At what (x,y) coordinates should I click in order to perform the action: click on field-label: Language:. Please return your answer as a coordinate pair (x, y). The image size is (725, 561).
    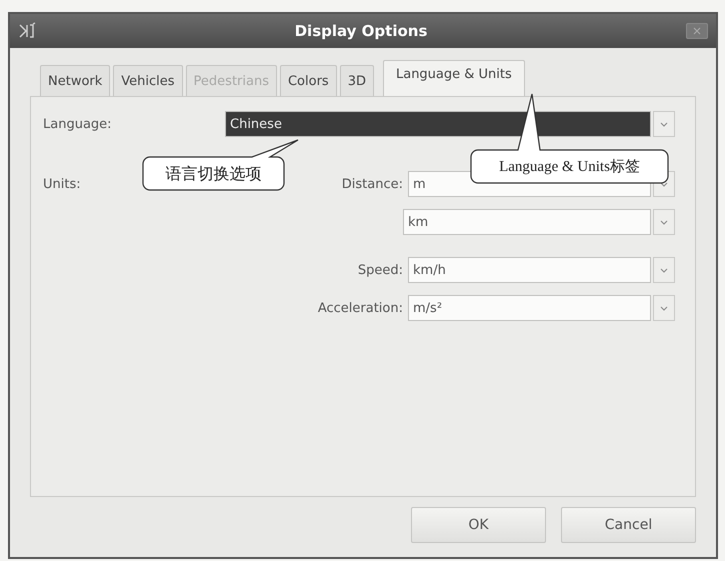
    Looking at the image, I should click on (78, 124).